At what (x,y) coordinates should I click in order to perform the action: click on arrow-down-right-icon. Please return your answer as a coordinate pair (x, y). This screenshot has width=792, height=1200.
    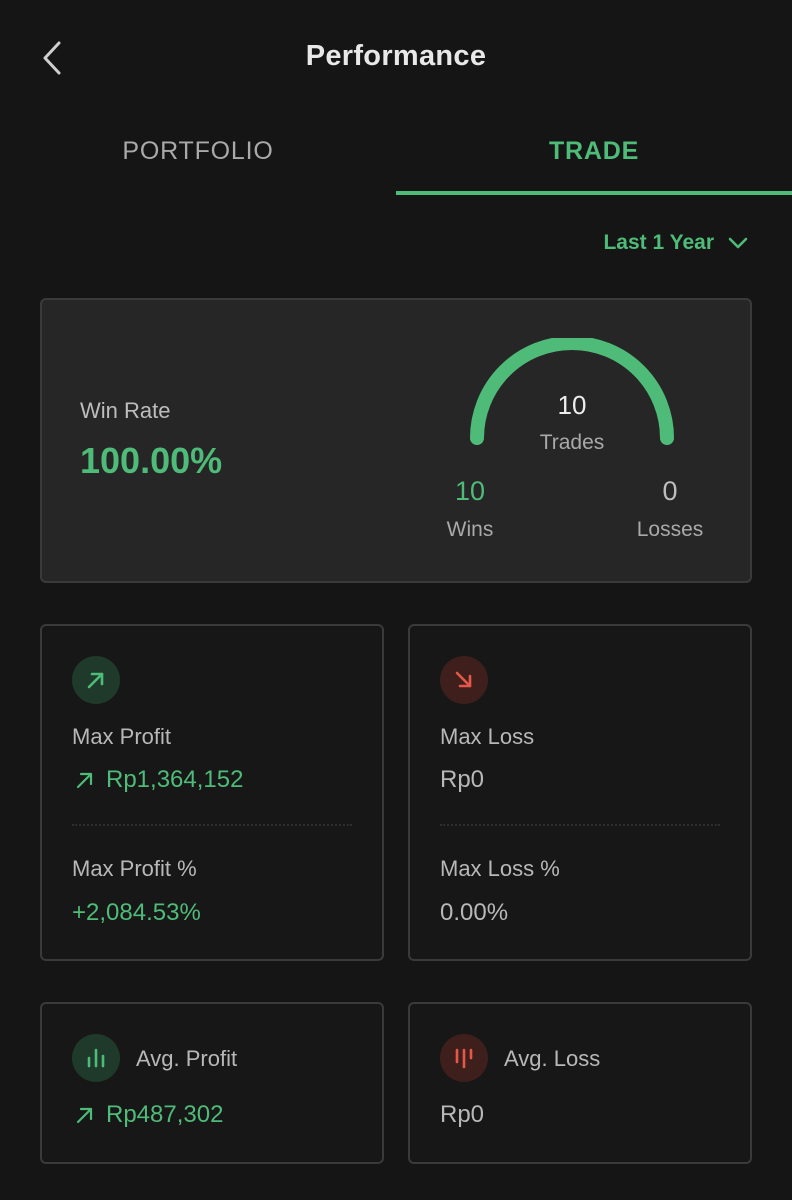
    Looking at the image, I should click on (463, 679).